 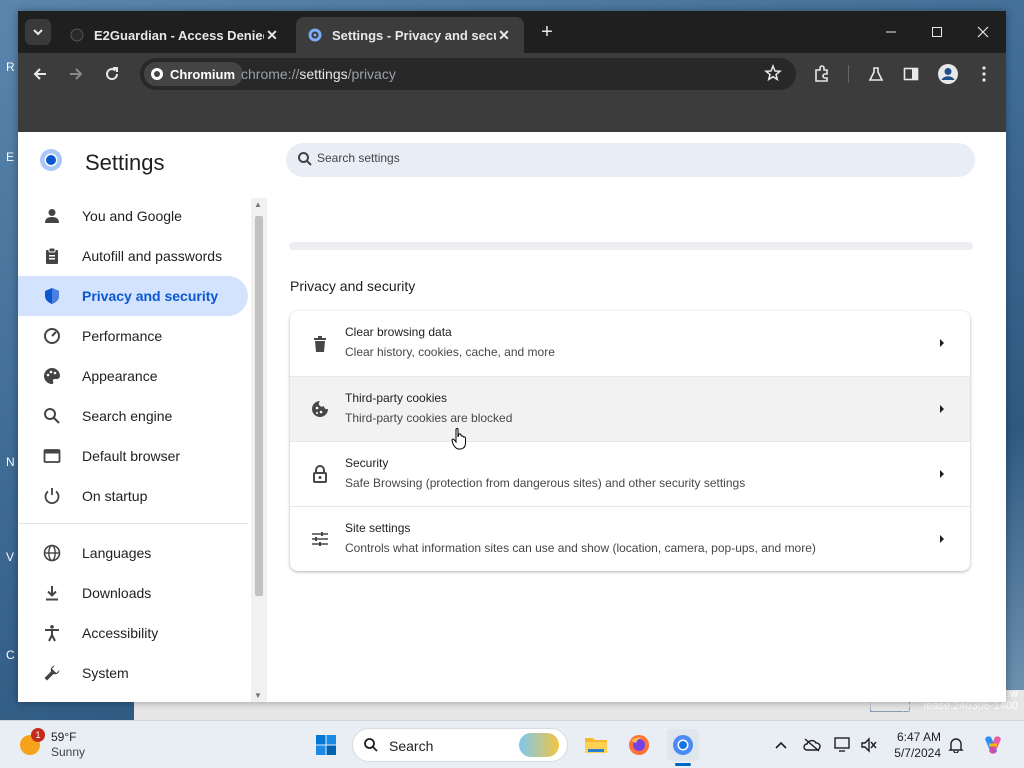 I want to click on row-title: Security, so click(x=367, y=463).